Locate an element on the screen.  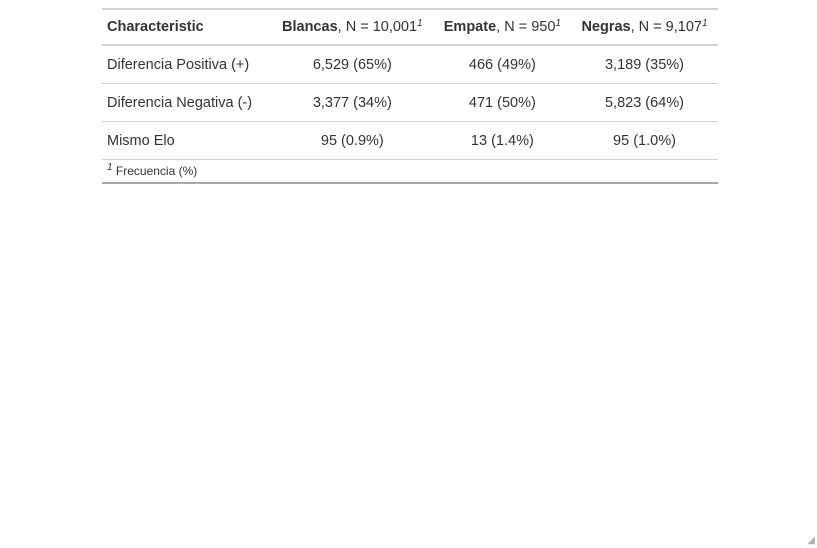
header-empate: Empate, N = 9501 is located at coordinates (502, 27).